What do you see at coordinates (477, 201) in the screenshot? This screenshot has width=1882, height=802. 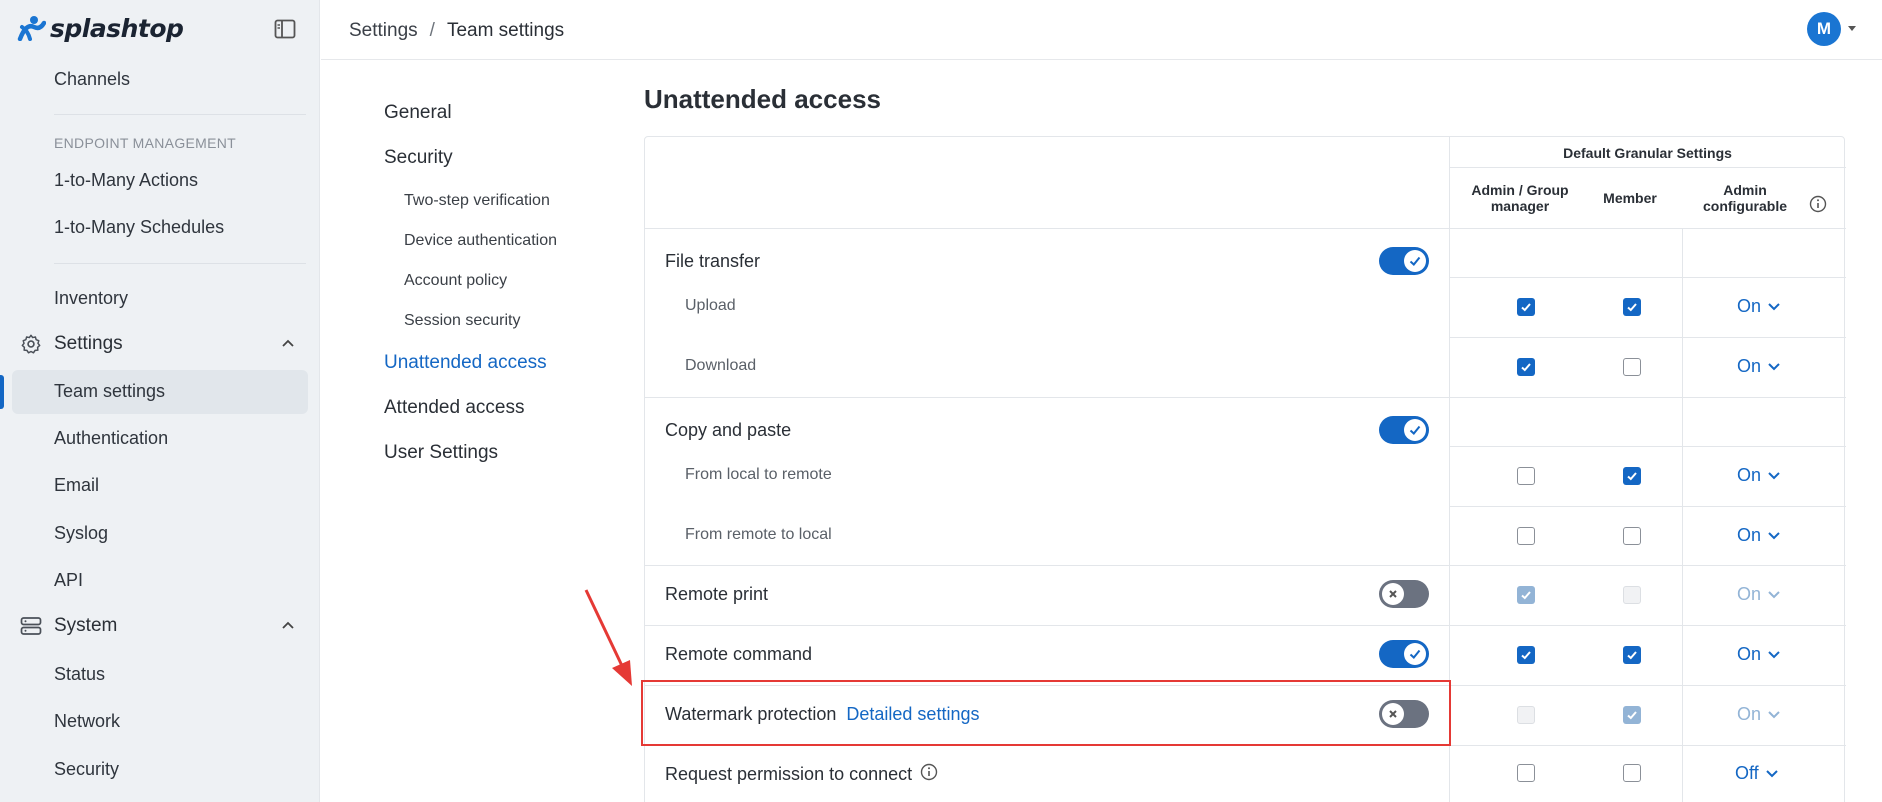 I see `subnav-two-step-verification: Two-step verification` at bounding box center [477, 201].